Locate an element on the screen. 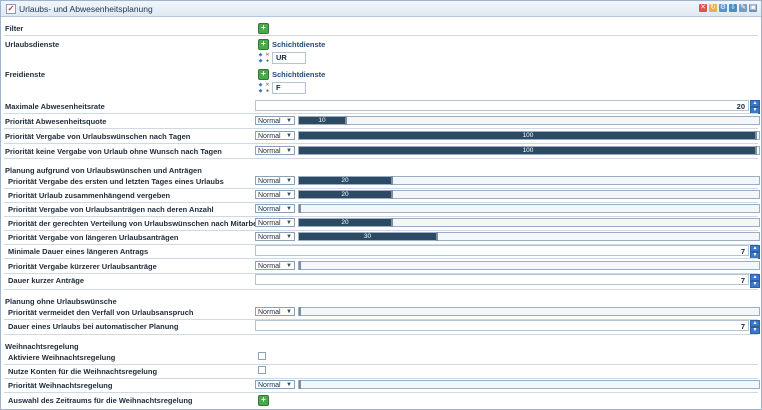  aktiviere-weihnacht-checkbox is located at coordinates (262, 356).